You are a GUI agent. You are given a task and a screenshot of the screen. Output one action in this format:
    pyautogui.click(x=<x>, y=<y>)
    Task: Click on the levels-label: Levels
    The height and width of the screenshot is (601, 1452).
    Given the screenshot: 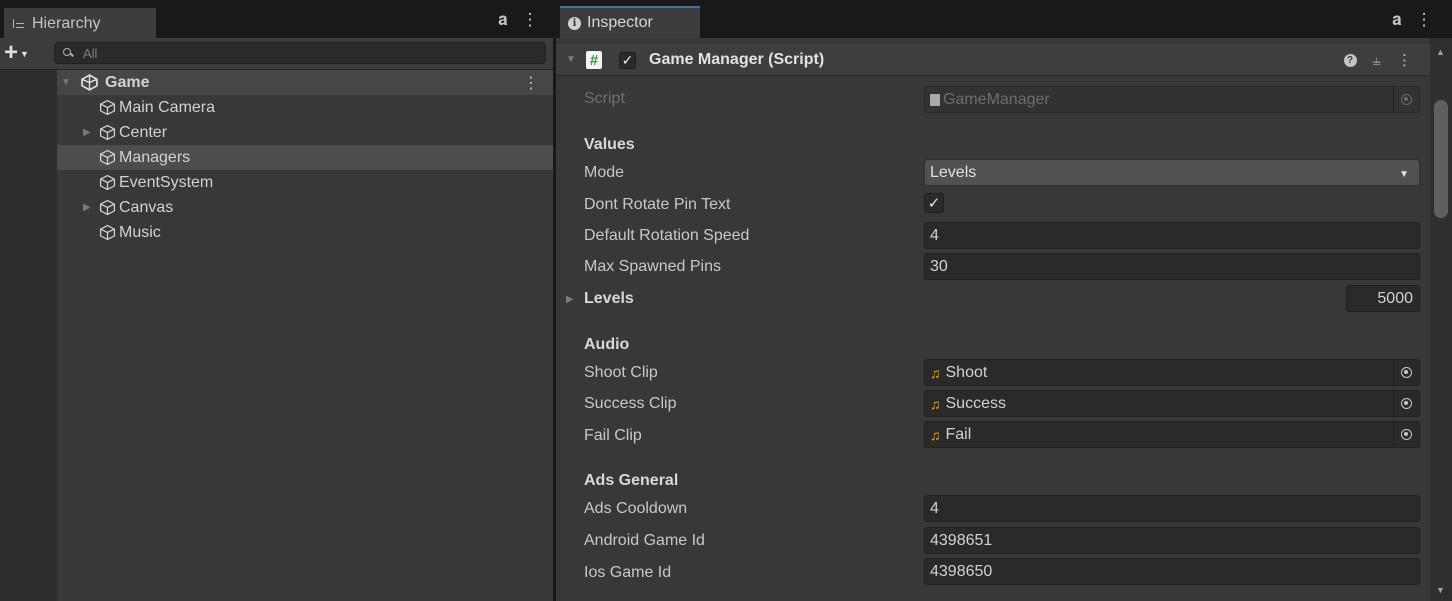 What is the action you would take?
    pyautogui.click(x=609, y=299)
    